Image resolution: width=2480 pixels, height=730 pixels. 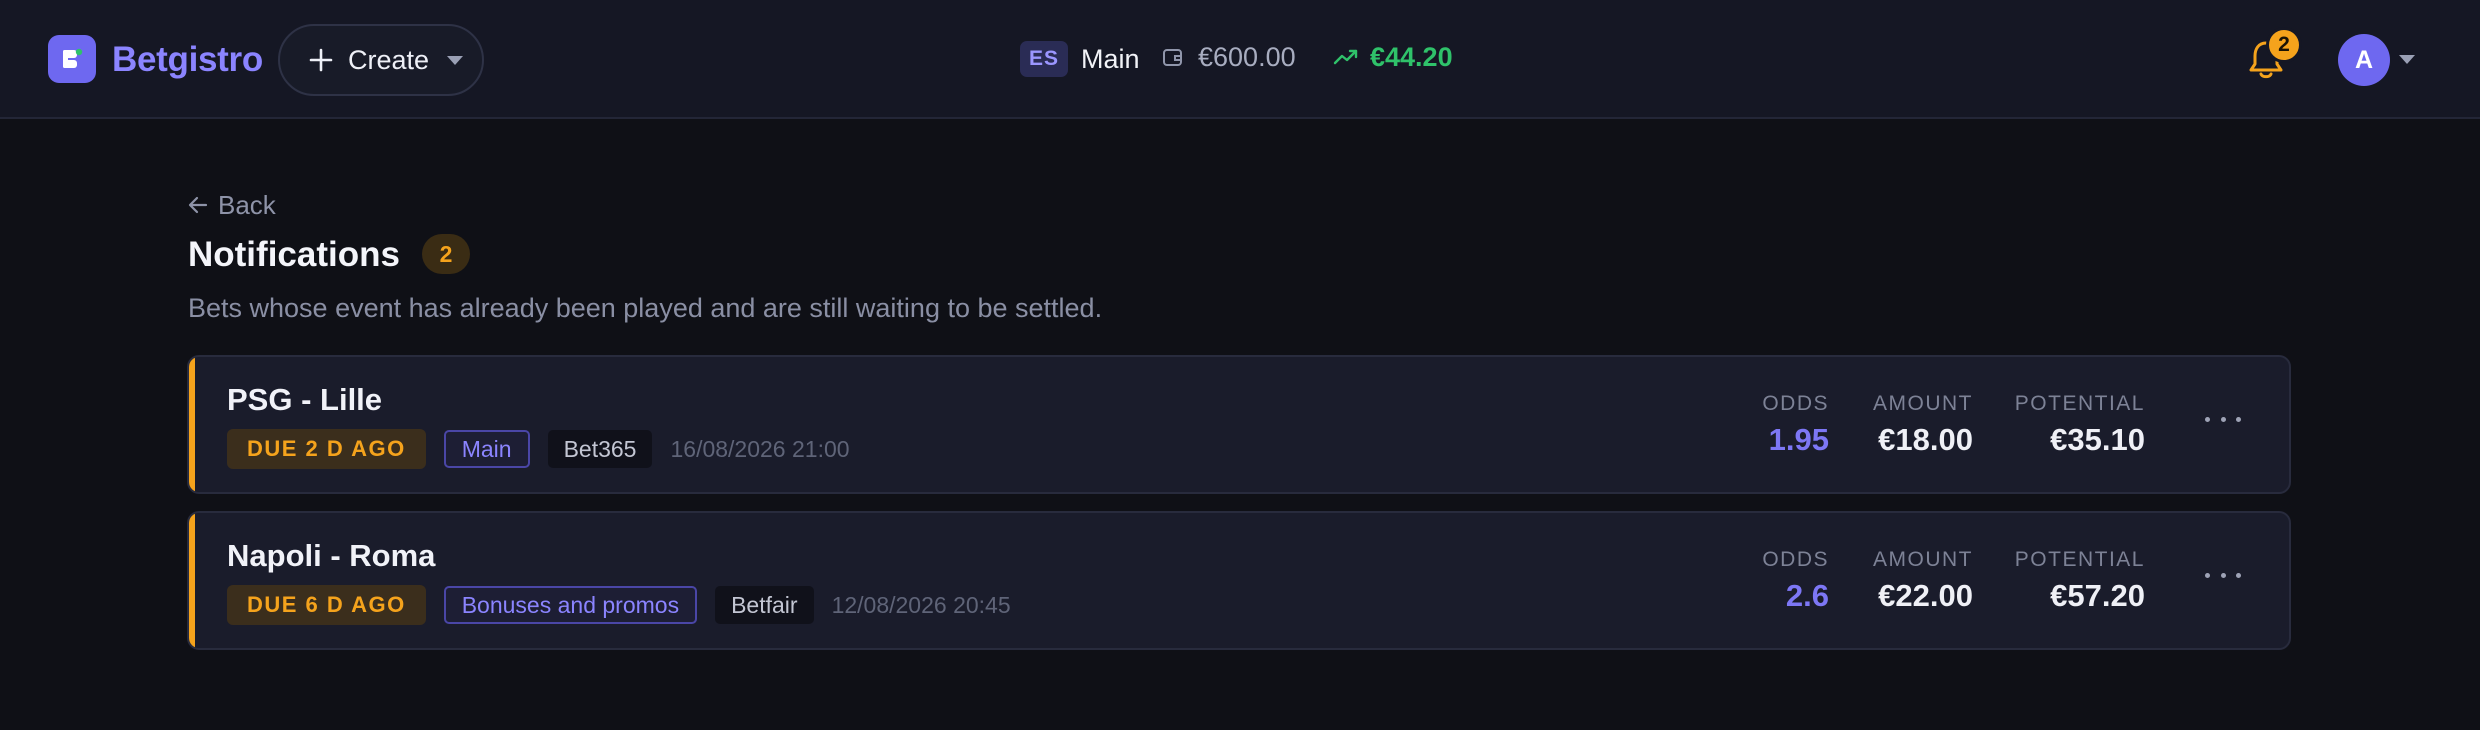 I want to click on odds-metric: ODDS 2.6, so click(x=1795, y=581).